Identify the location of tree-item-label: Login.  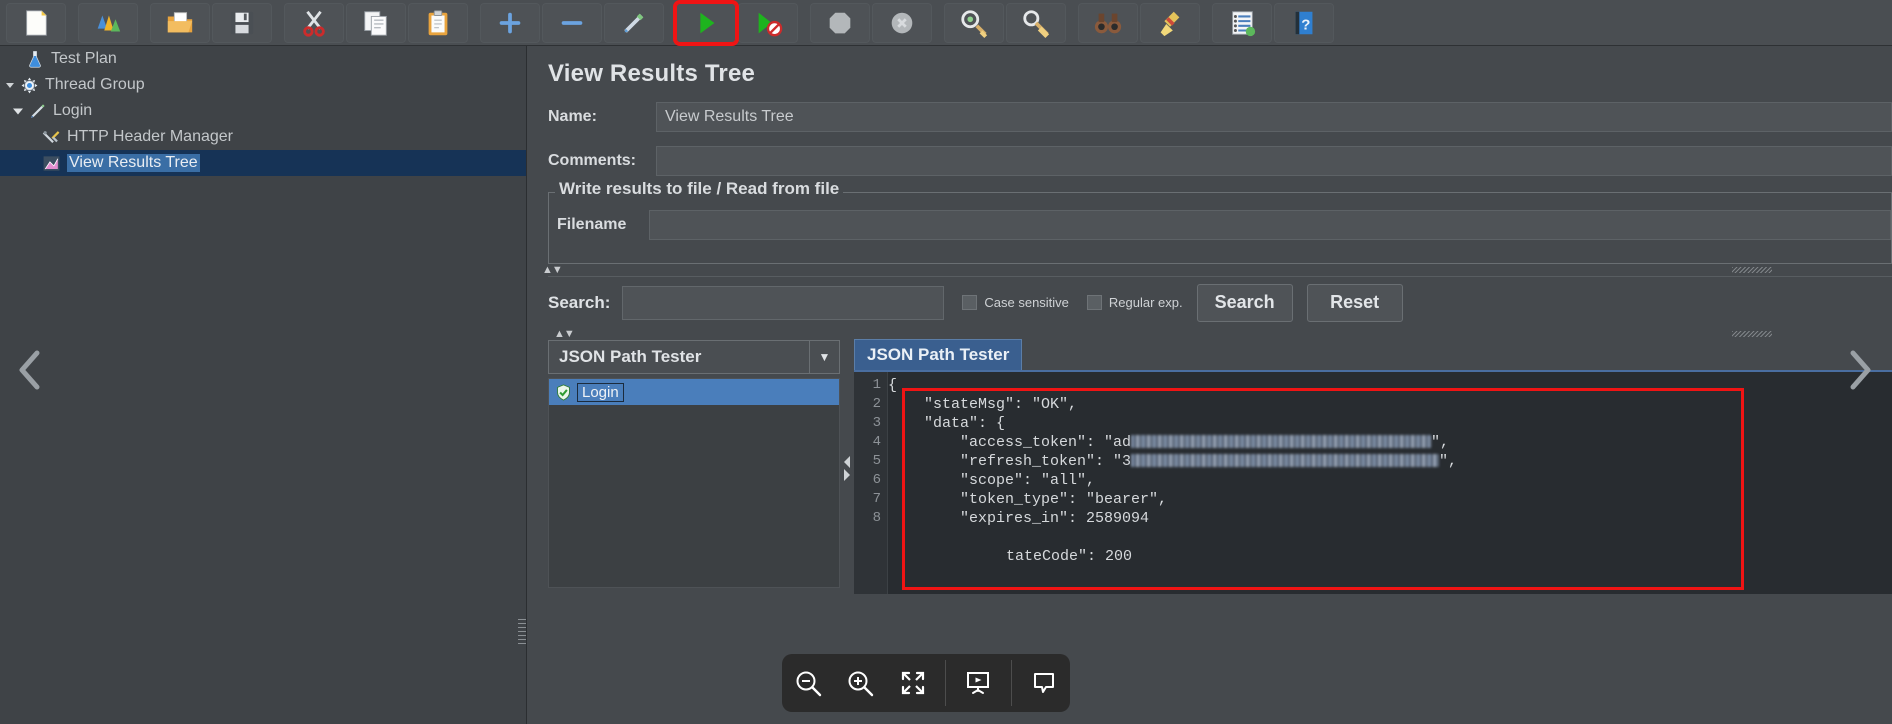
(73, 110).